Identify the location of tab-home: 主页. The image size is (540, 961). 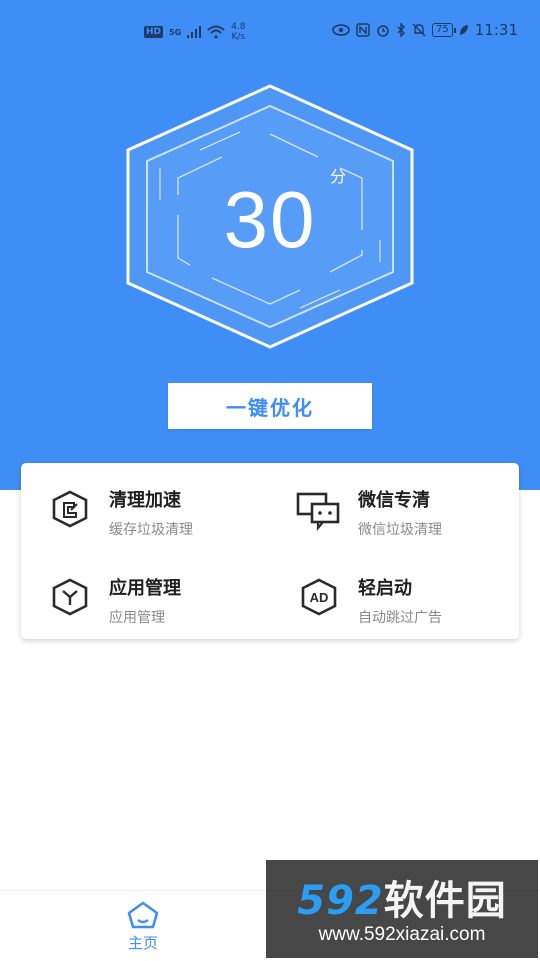
(143, 928).